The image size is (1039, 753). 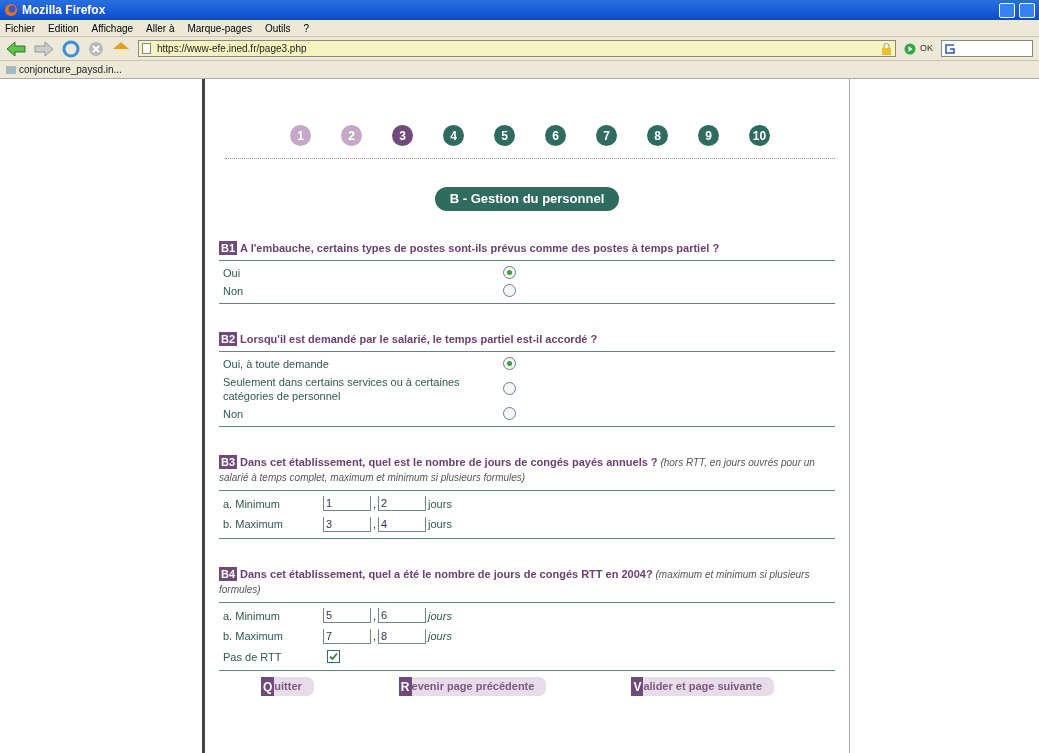 What do you see at coordinates (64, 10) in the screenshot?
I see `window-title: Mozilla Firefox` at bounding box center [64, 10].